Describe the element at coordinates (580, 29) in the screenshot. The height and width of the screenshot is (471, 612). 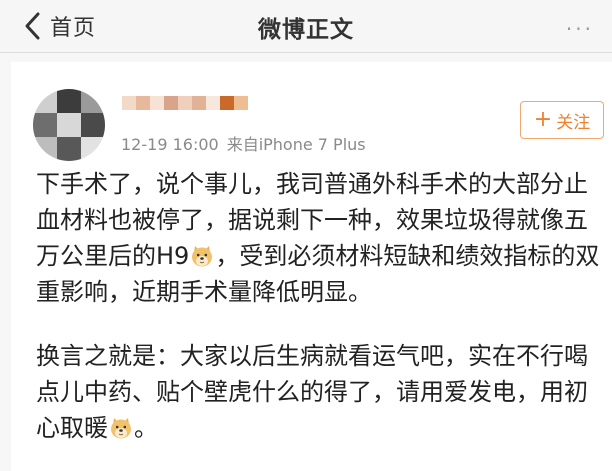
I see `more-icon: ···` at that location.